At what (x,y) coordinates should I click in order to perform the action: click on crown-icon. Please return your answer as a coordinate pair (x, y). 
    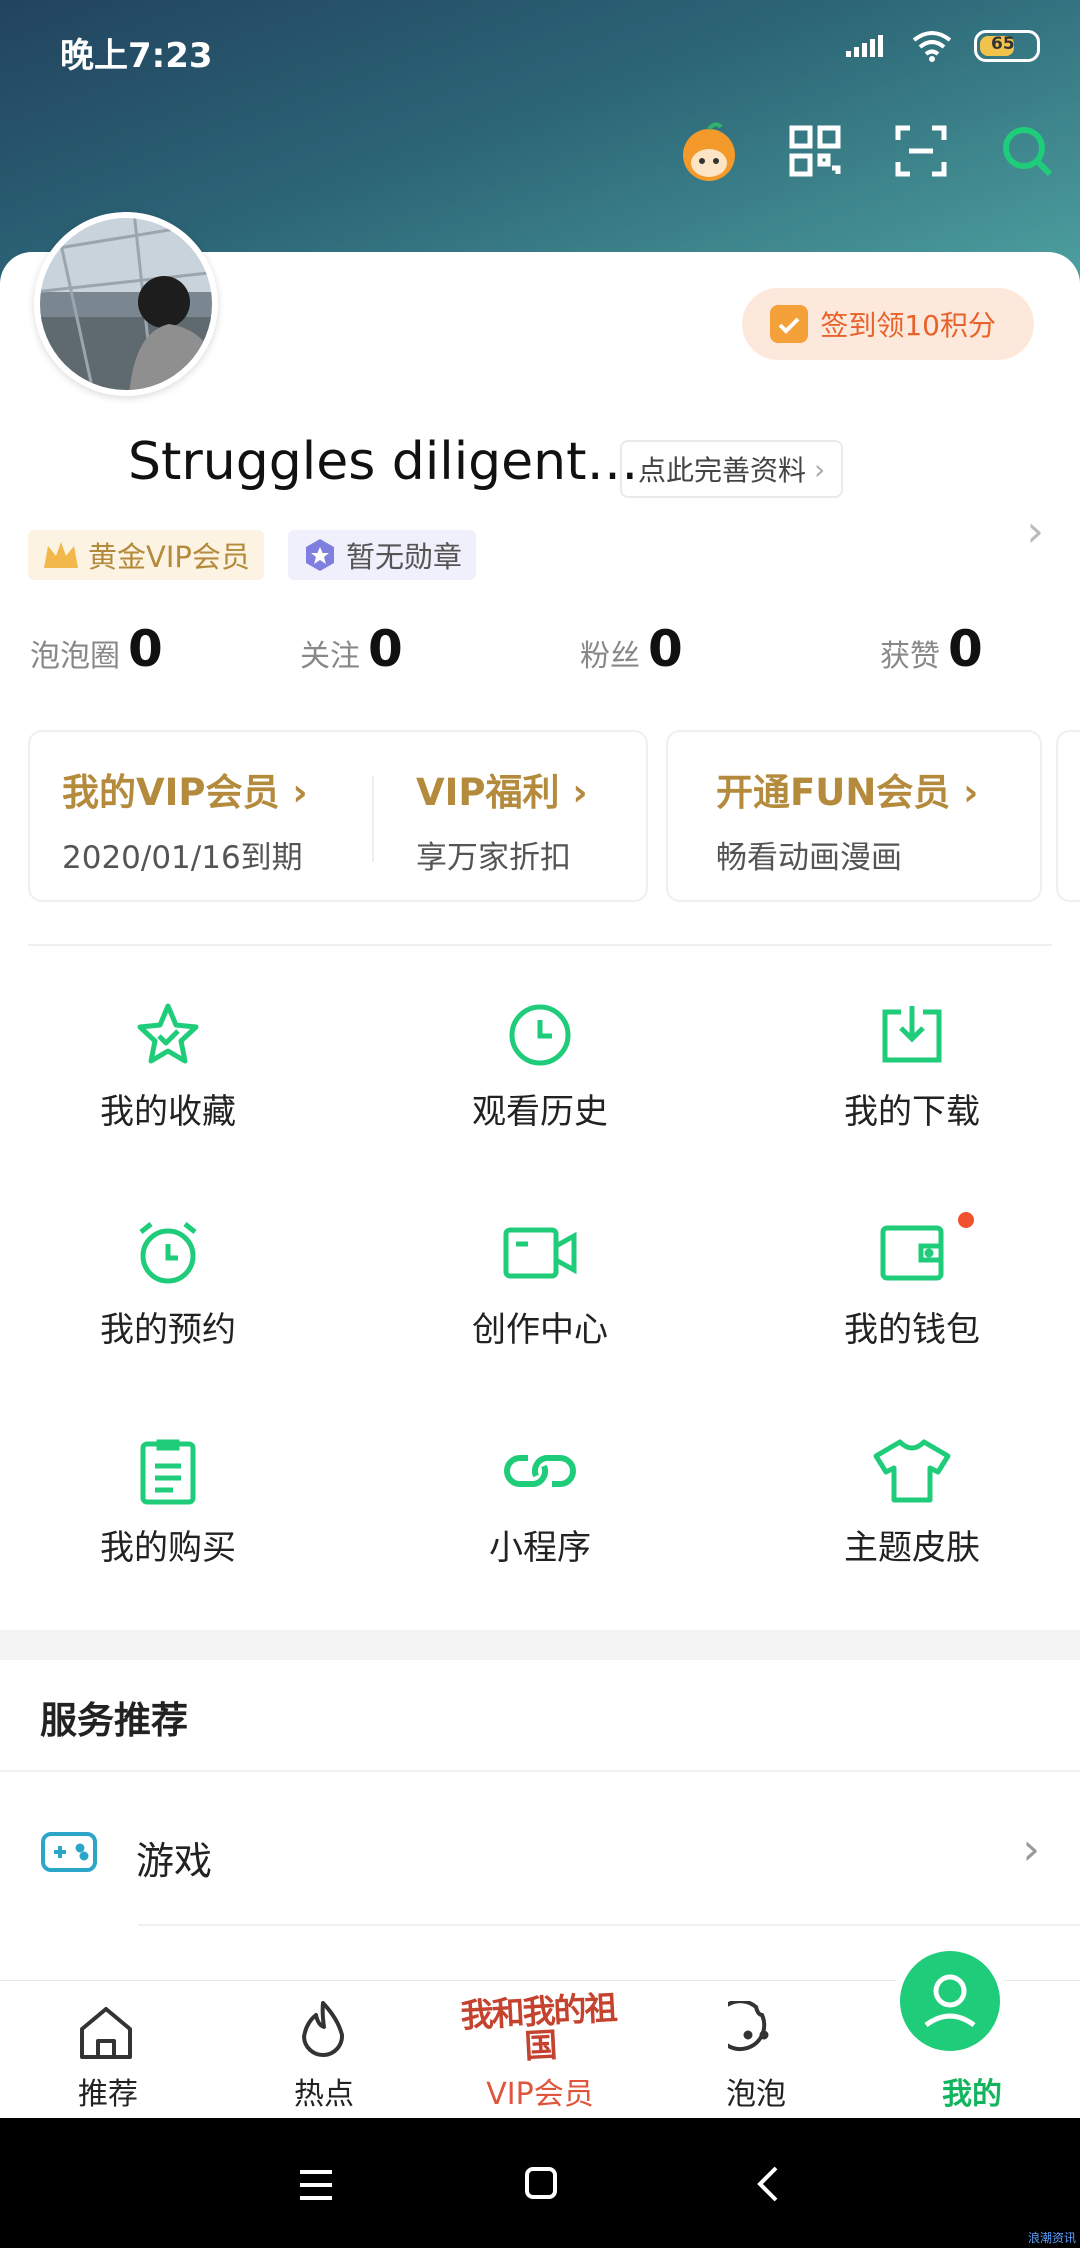
    Looking at the image, I should click on (61, 555).